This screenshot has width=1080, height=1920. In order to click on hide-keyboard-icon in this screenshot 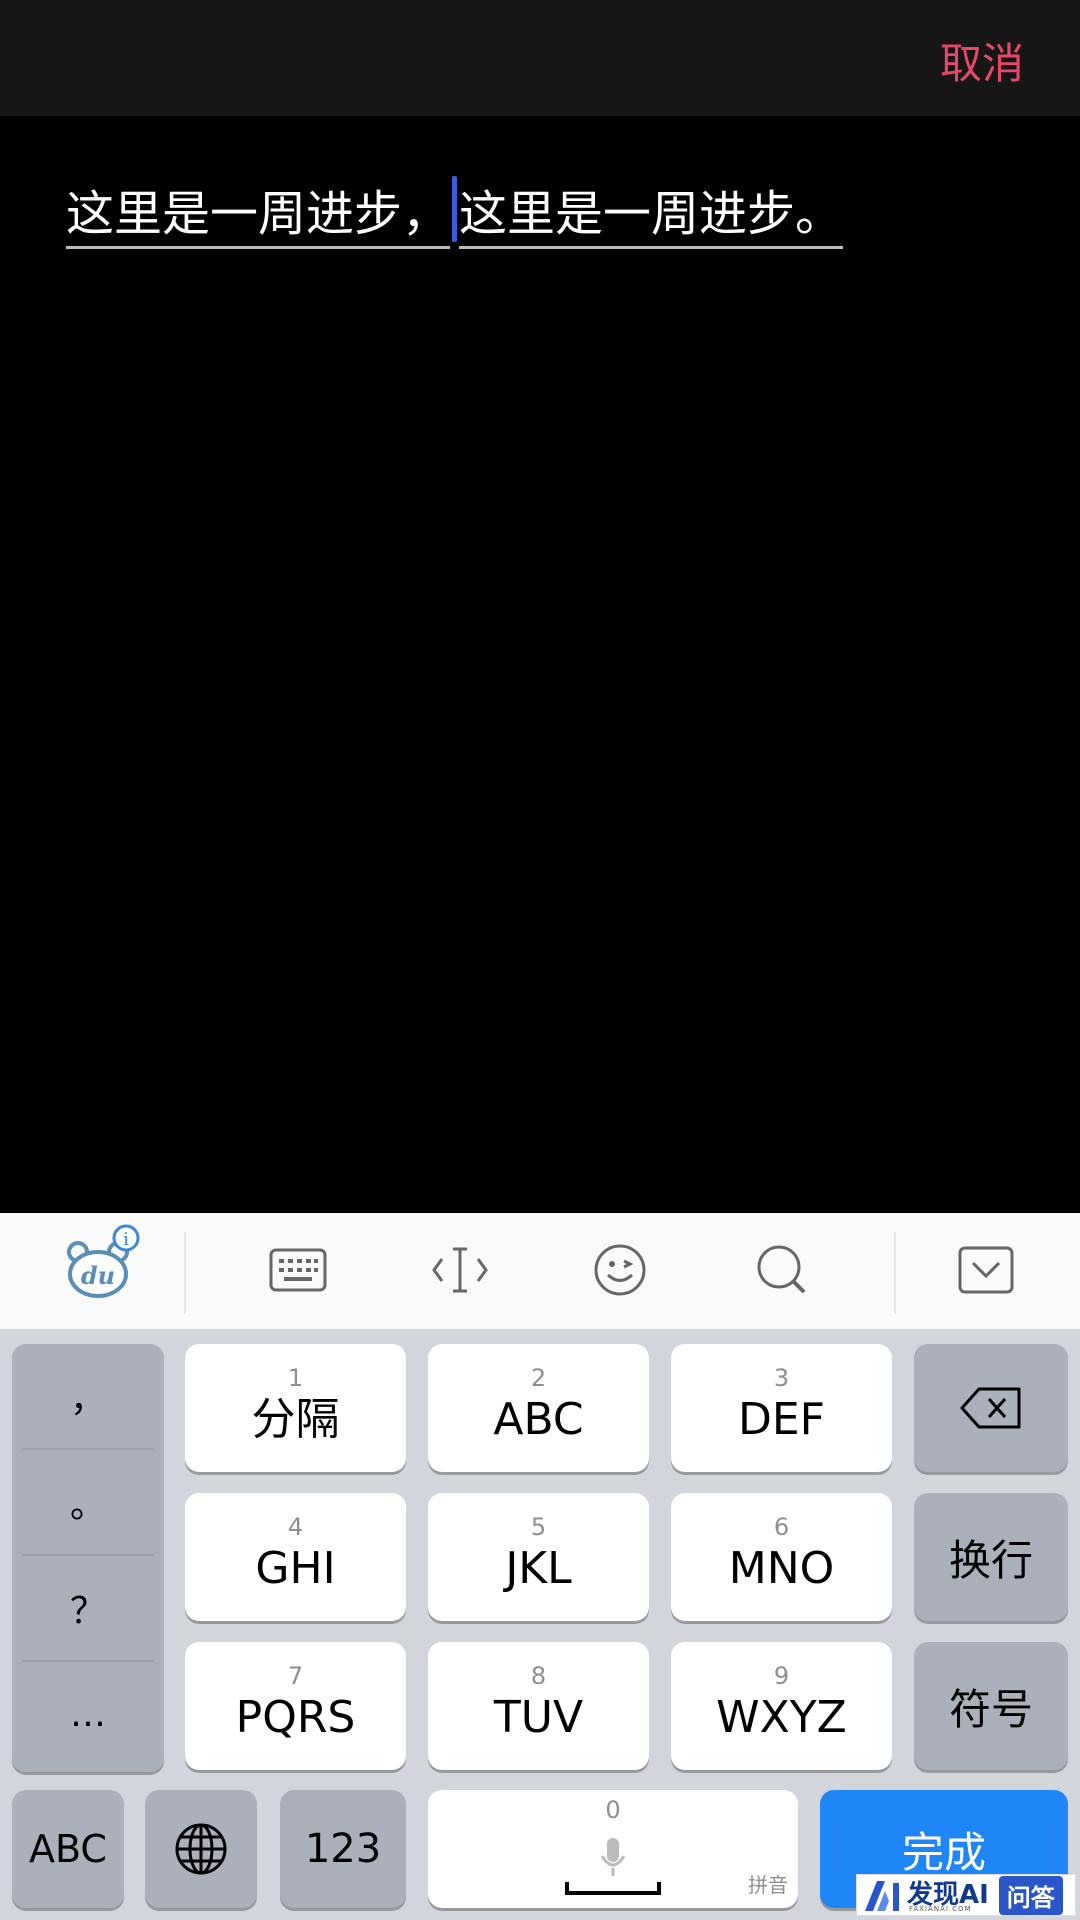, I will do `click(986, 1270)`.